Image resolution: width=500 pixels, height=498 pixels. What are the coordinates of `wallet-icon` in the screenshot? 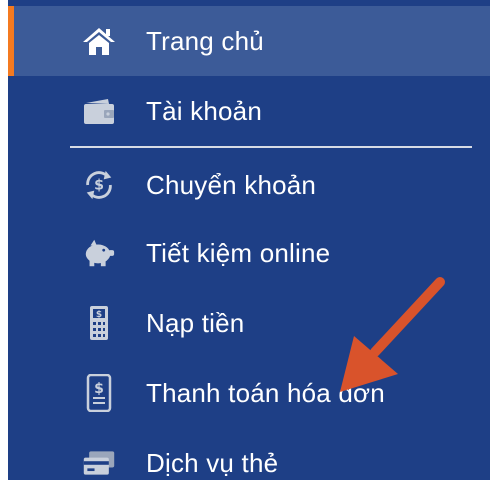 It's located at (99, 111).